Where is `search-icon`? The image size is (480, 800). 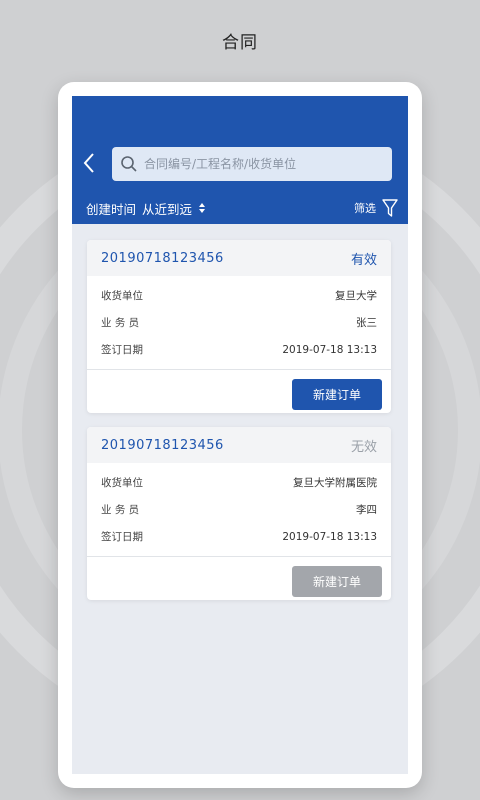 search-icon is located at coordinates (129, 164).